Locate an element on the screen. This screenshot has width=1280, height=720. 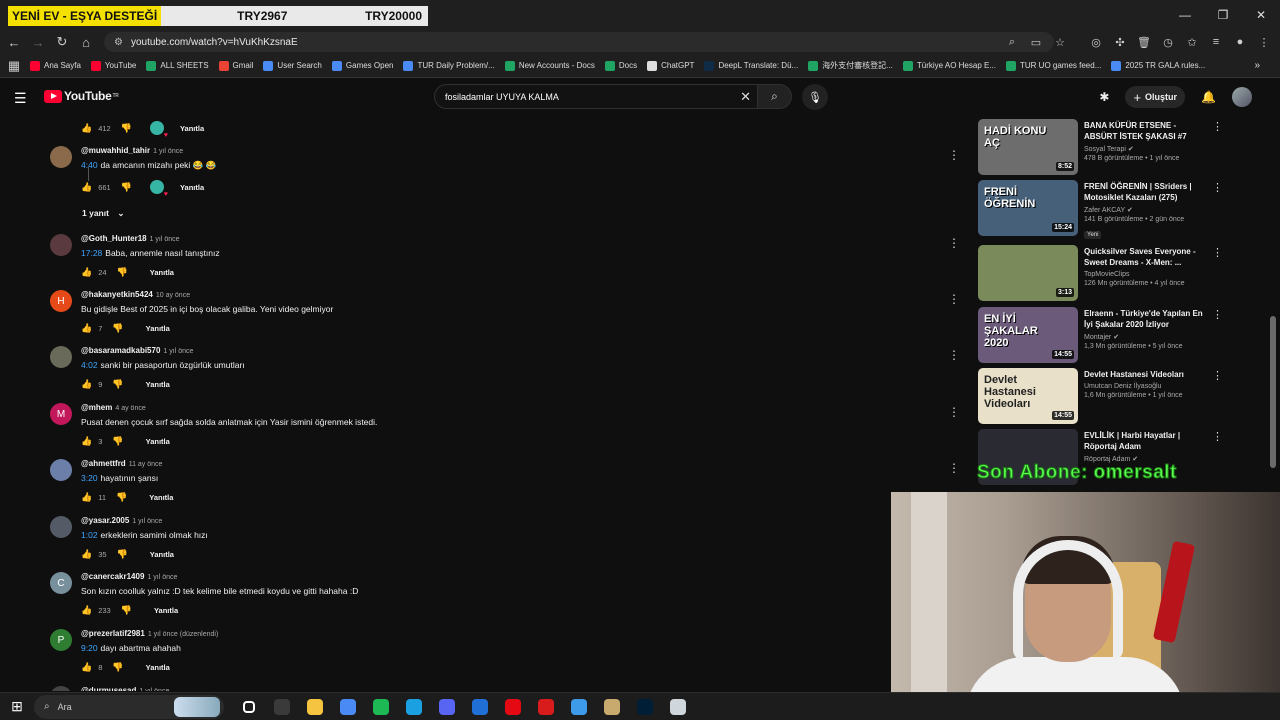
reload-icon: ↻ is located at coordinates (62, 42).